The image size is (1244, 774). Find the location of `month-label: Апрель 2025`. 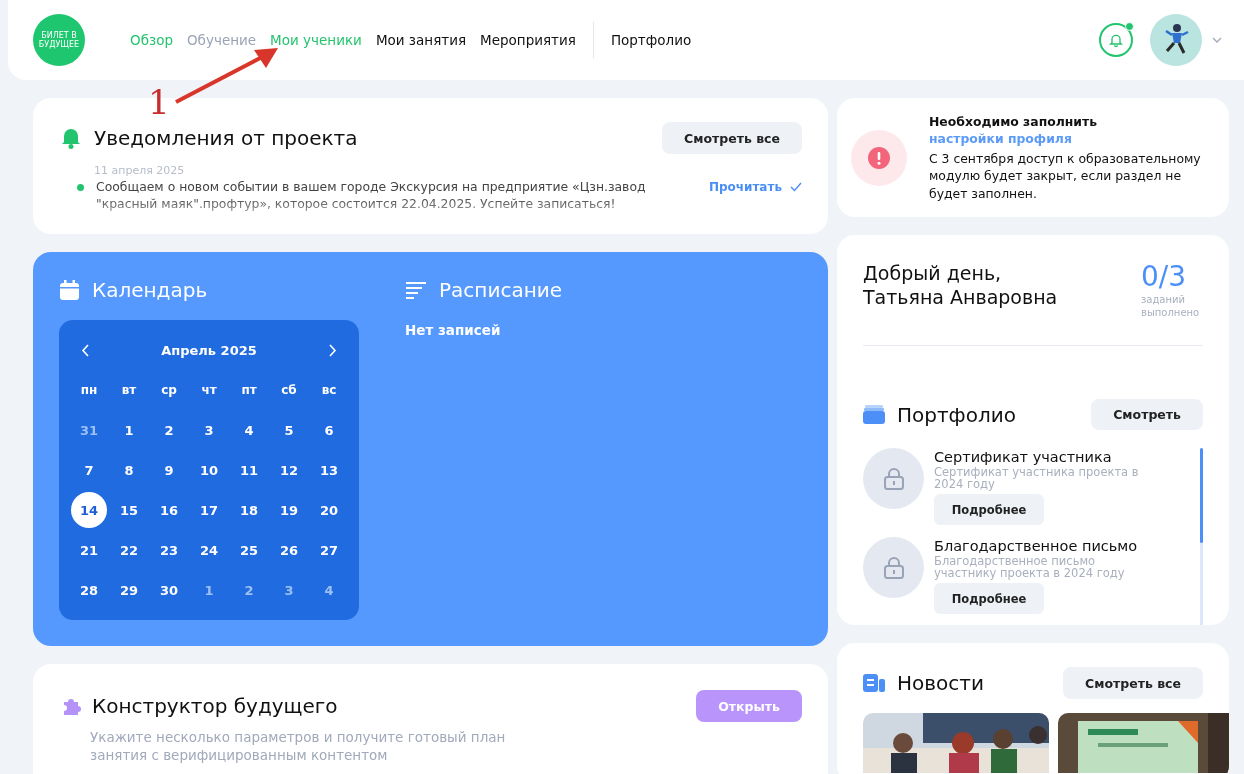

month-label: Апрель 2025 is located at coordinates (209, 350).